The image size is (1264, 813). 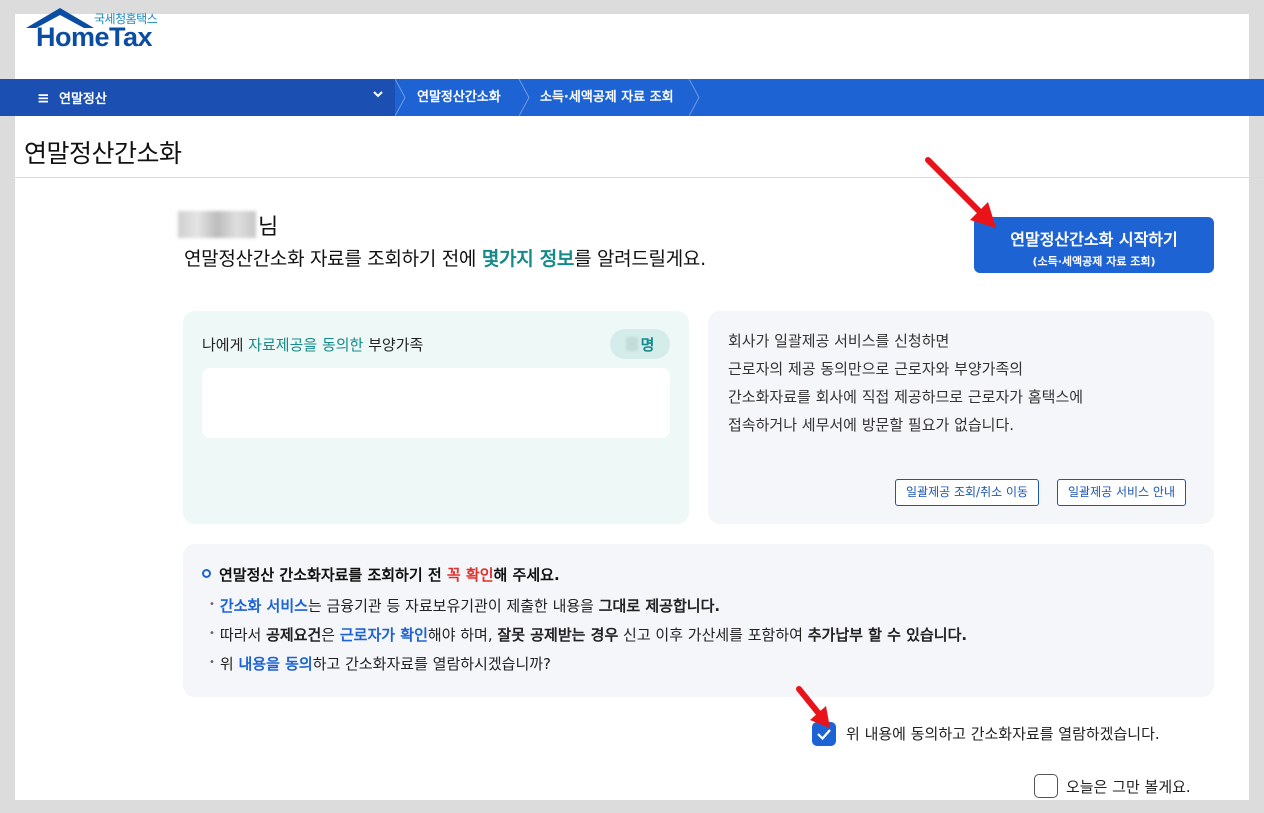 What do you see at coordinates (1094, 261) in the screenshot?
I see `start-button-subtitle: (소득·세액공제 자료 조회)` at bounding box center [1094, 261].